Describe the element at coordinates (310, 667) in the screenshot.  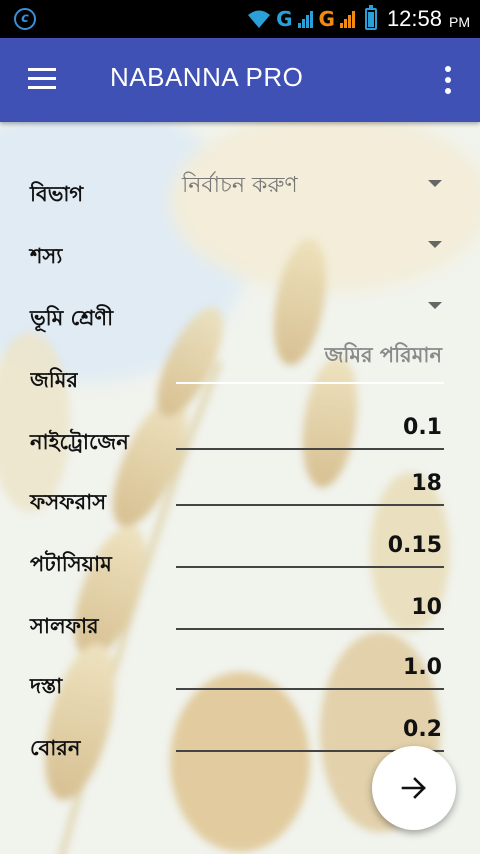
I see `zinc-input: 1.0` at that location.